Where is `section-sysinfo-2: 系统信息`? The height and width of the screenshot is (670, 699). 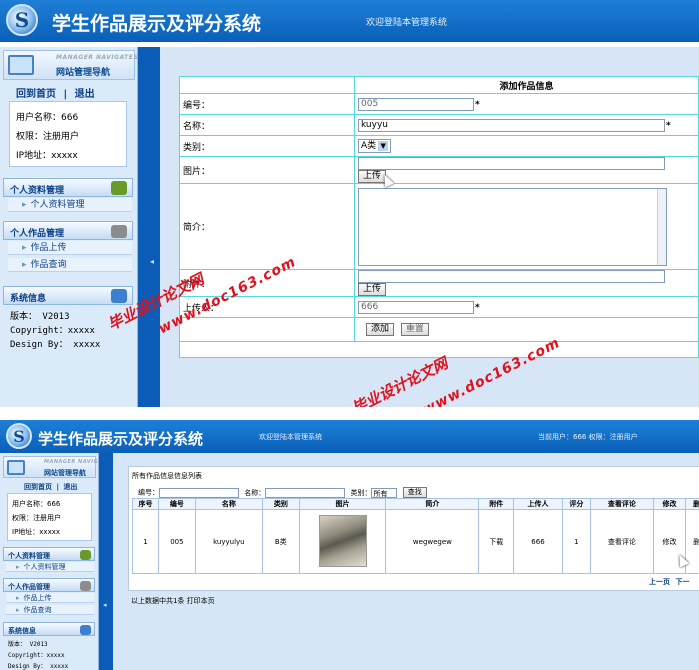
section-sysinfo-2: 系统信息 is located at coordinates (49, 629).